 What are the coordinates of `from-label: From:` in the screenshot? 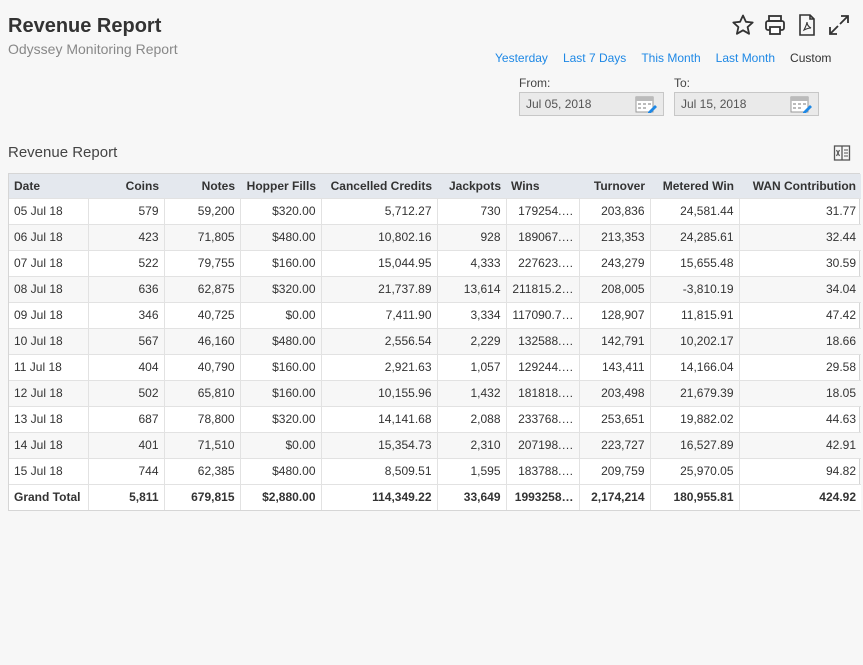 It's located at (535, 83).